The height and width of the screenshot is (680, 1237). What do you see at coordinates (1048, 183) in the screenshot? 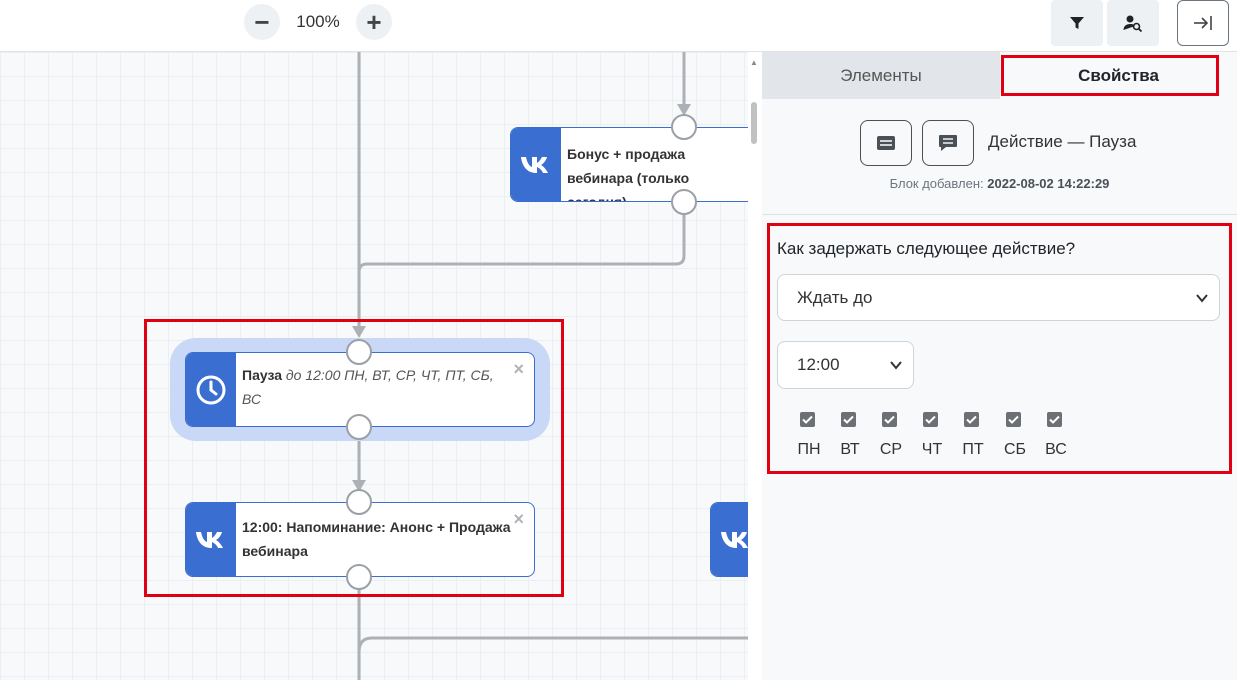
I see `added-timestamp: 2022-08-02 14:22:29` at bounding box center [1048, 183].